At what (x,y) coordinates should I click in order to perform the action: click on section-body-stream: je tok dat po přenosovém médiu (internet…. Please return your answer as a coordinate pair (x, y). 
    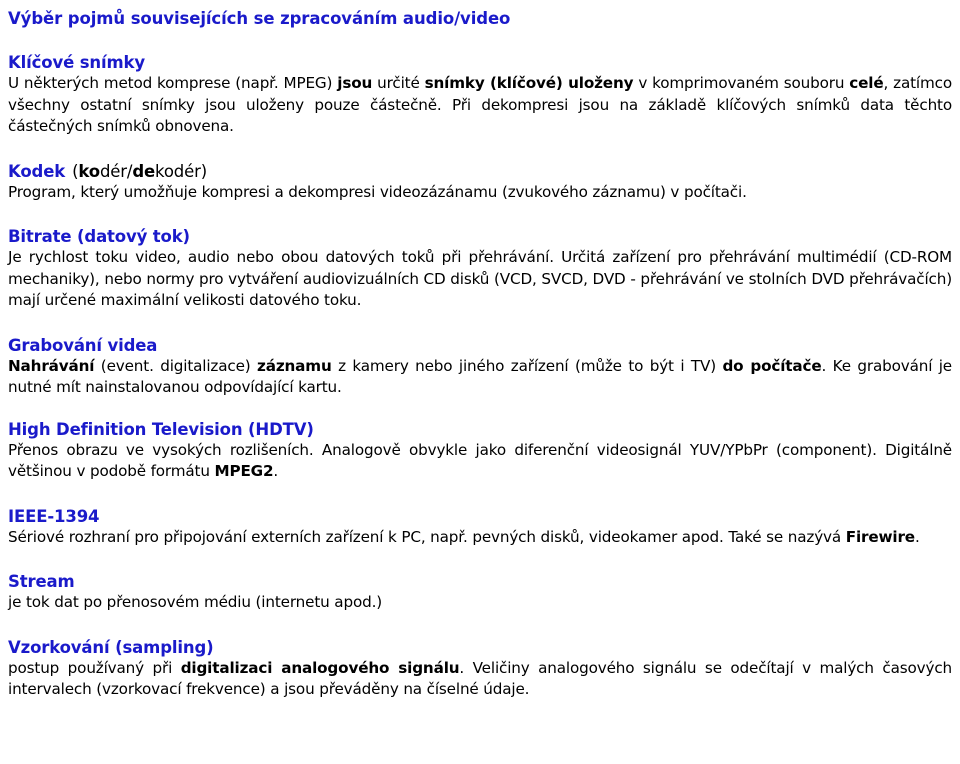
    Looking at the image, I should click on (480, 603).